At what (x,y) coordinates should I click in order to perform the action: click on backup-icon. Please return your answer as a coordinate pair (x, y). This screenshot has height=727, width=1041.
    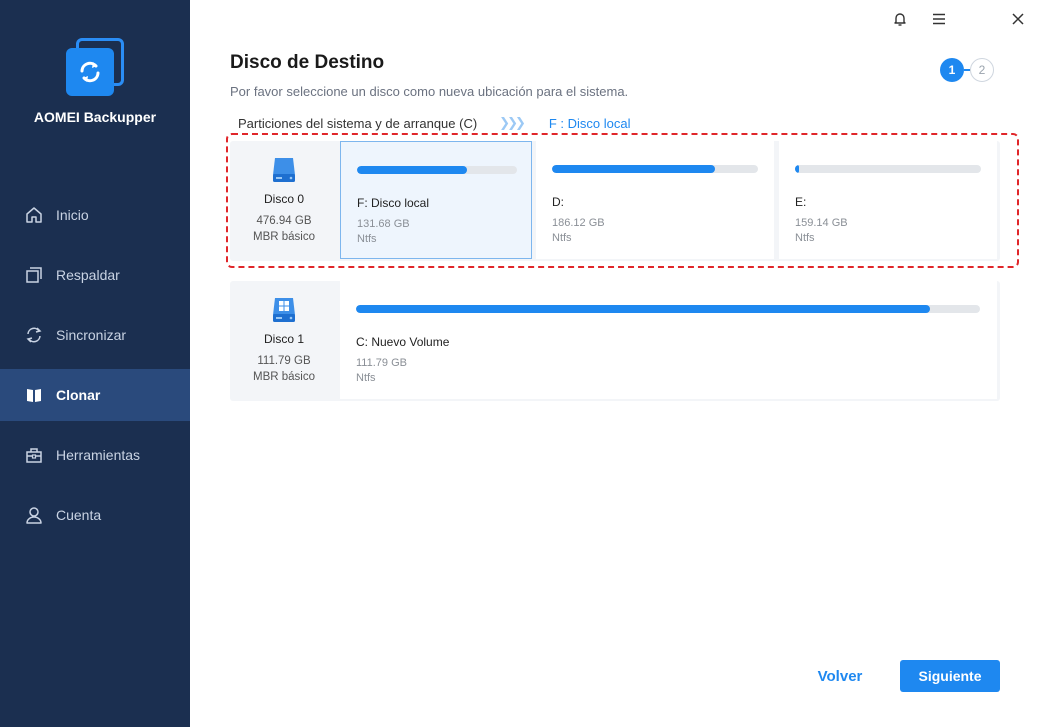
    Looking at the image, I should click on (34, 275).